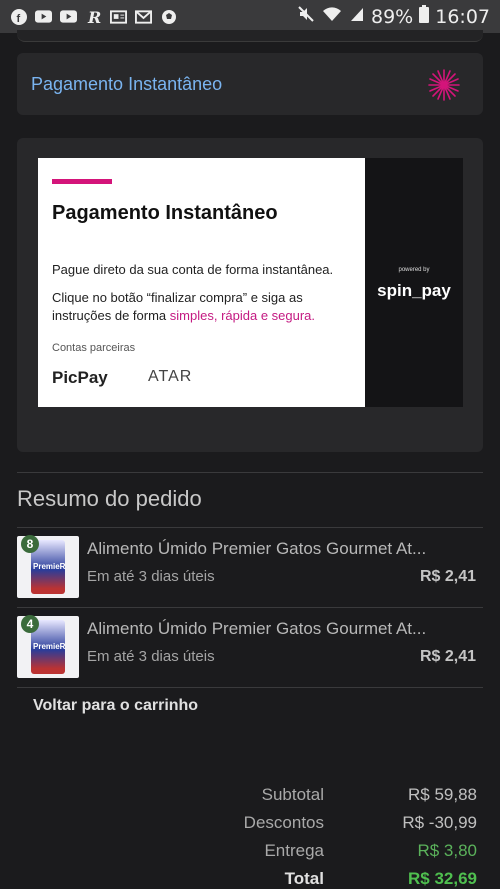 The image size is (500, 889). What do you see at coordinates (30, 624) in the screenshot?
I see `quantity-badge: 4` at bounding box center [30, 624].